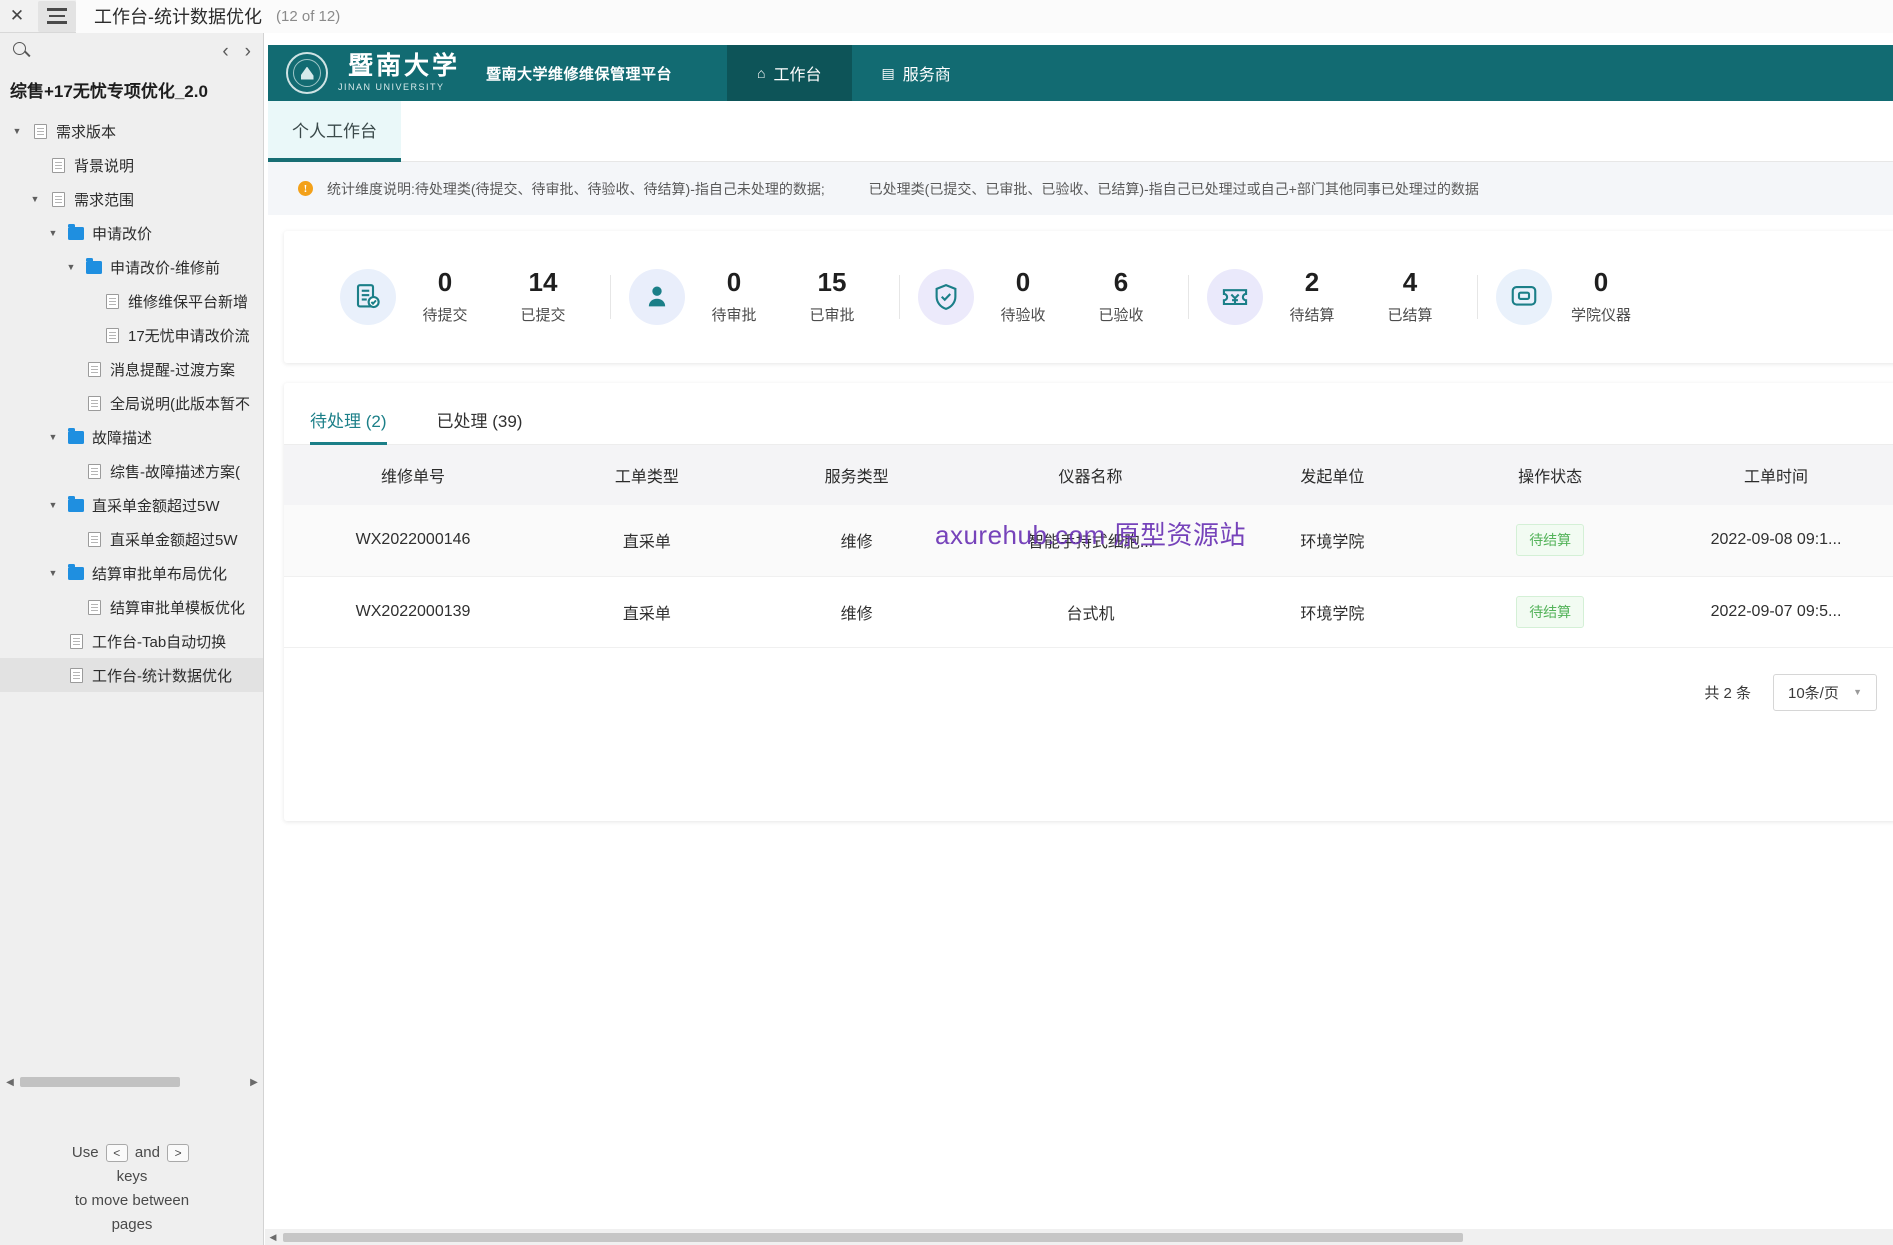 This screenshot has width=1893, height=1245. Describe the element at coordinates (413, 541) in the screenshot. I see `cell-order-no: WX2022000146` at that location.